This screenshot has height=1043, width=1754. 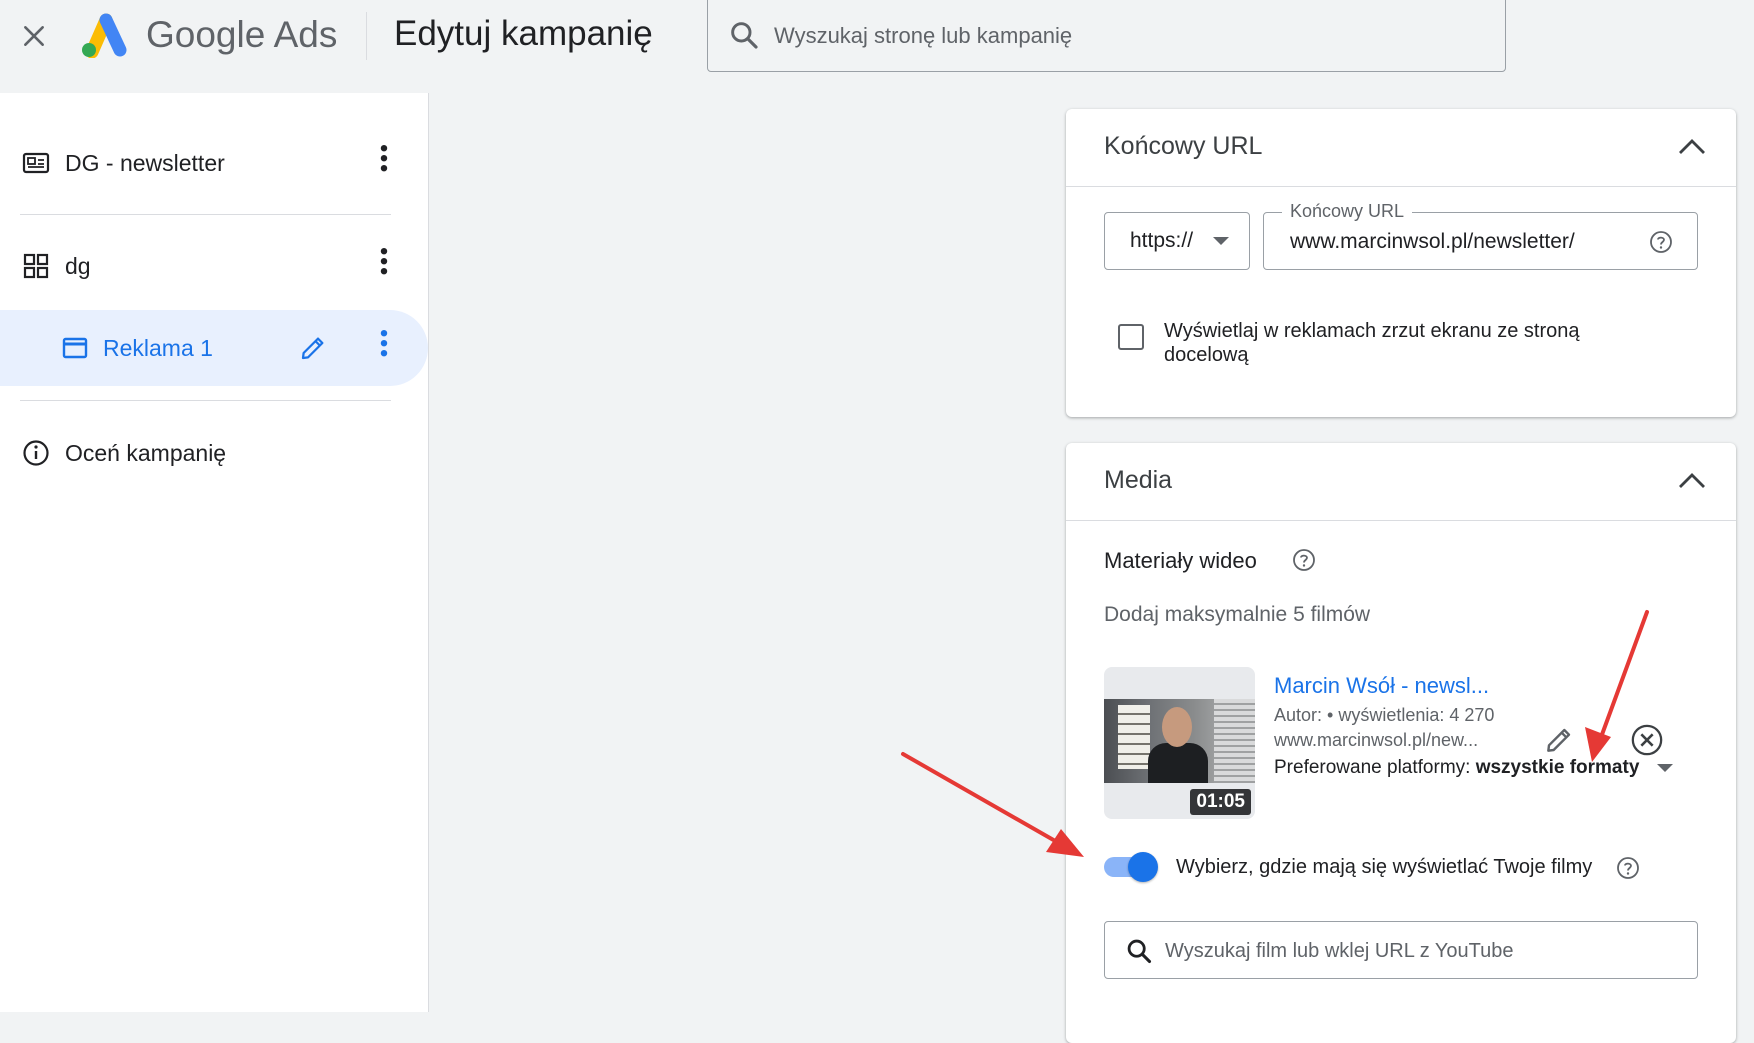 What do you see at coordinates (1220, 802) in the screenshot?
I see `video-duration: 01:05` at bounding box center [1220, 802].